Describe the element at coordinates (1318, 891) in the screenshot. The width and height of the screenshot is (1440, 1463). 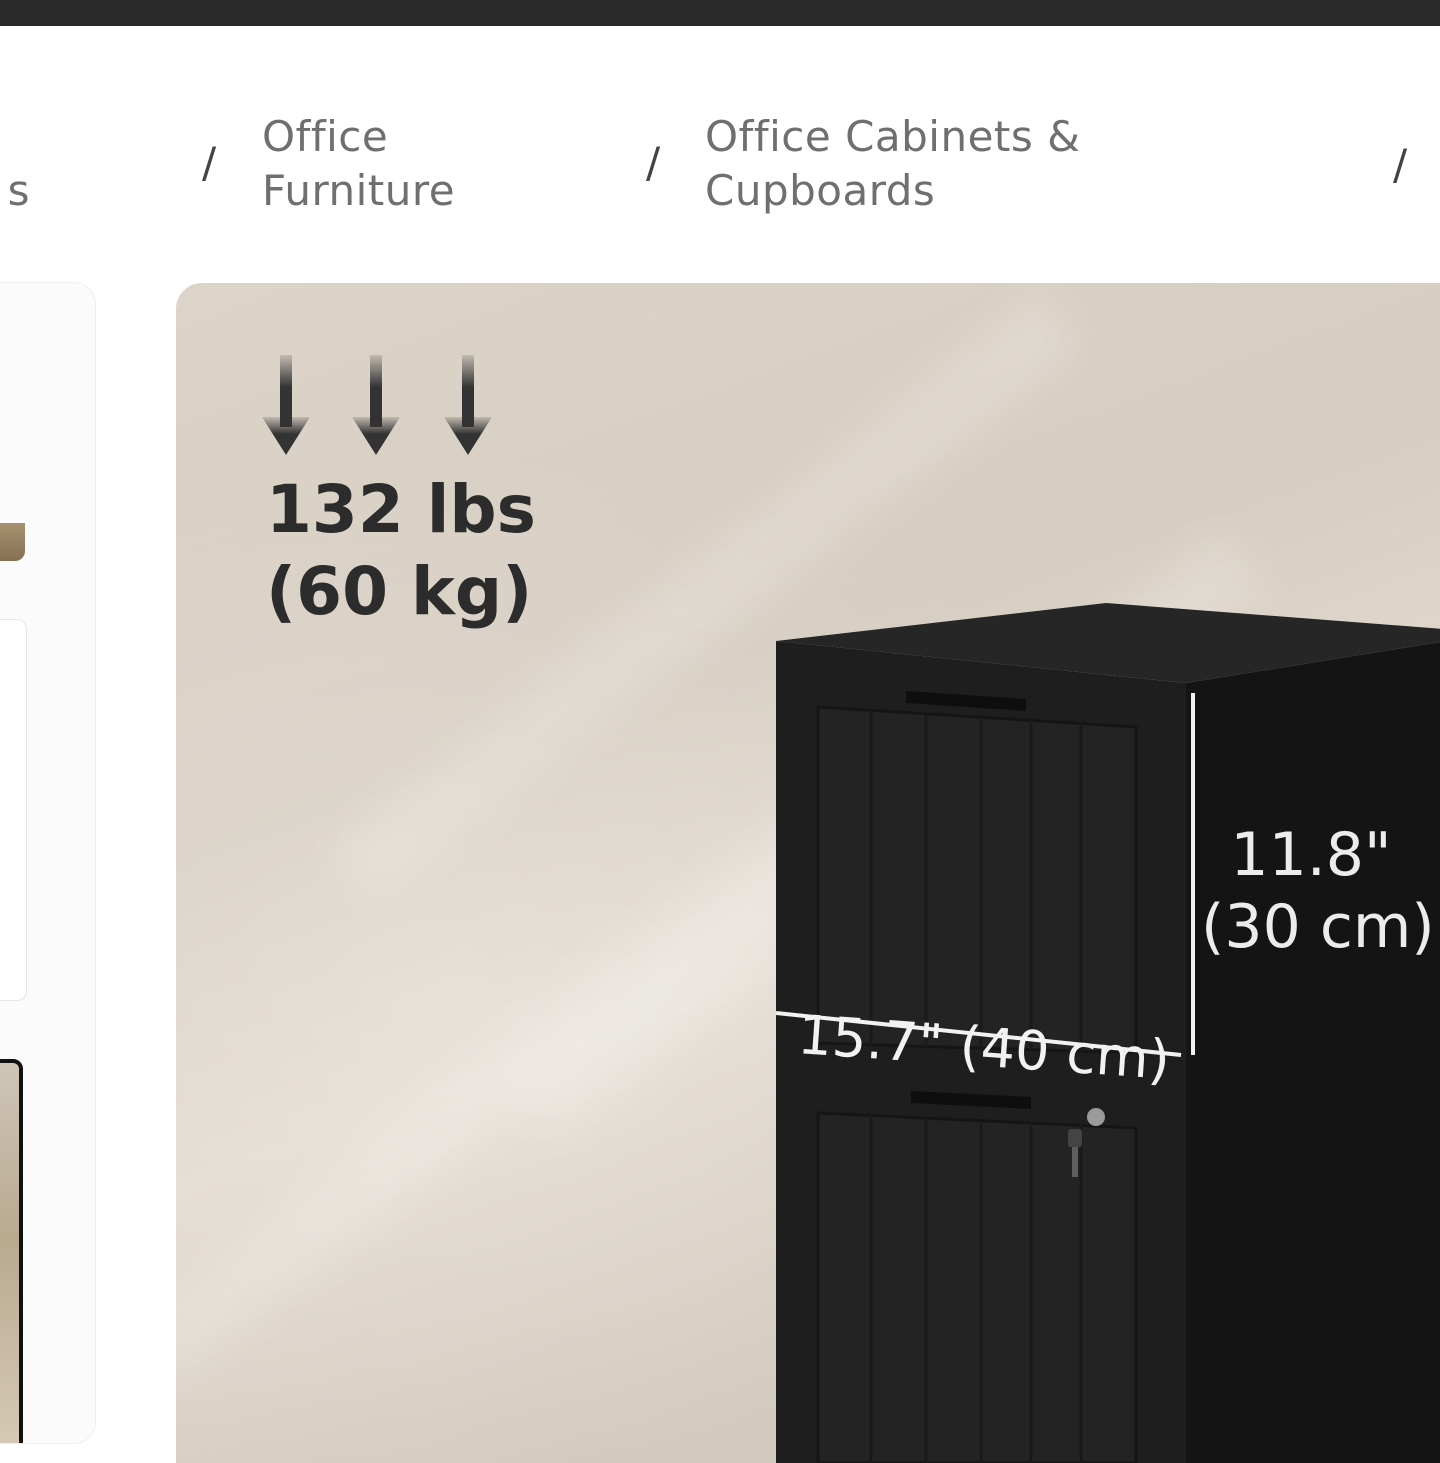
I see `height-dimension-label: 11.8" (30 cm)` at that location.